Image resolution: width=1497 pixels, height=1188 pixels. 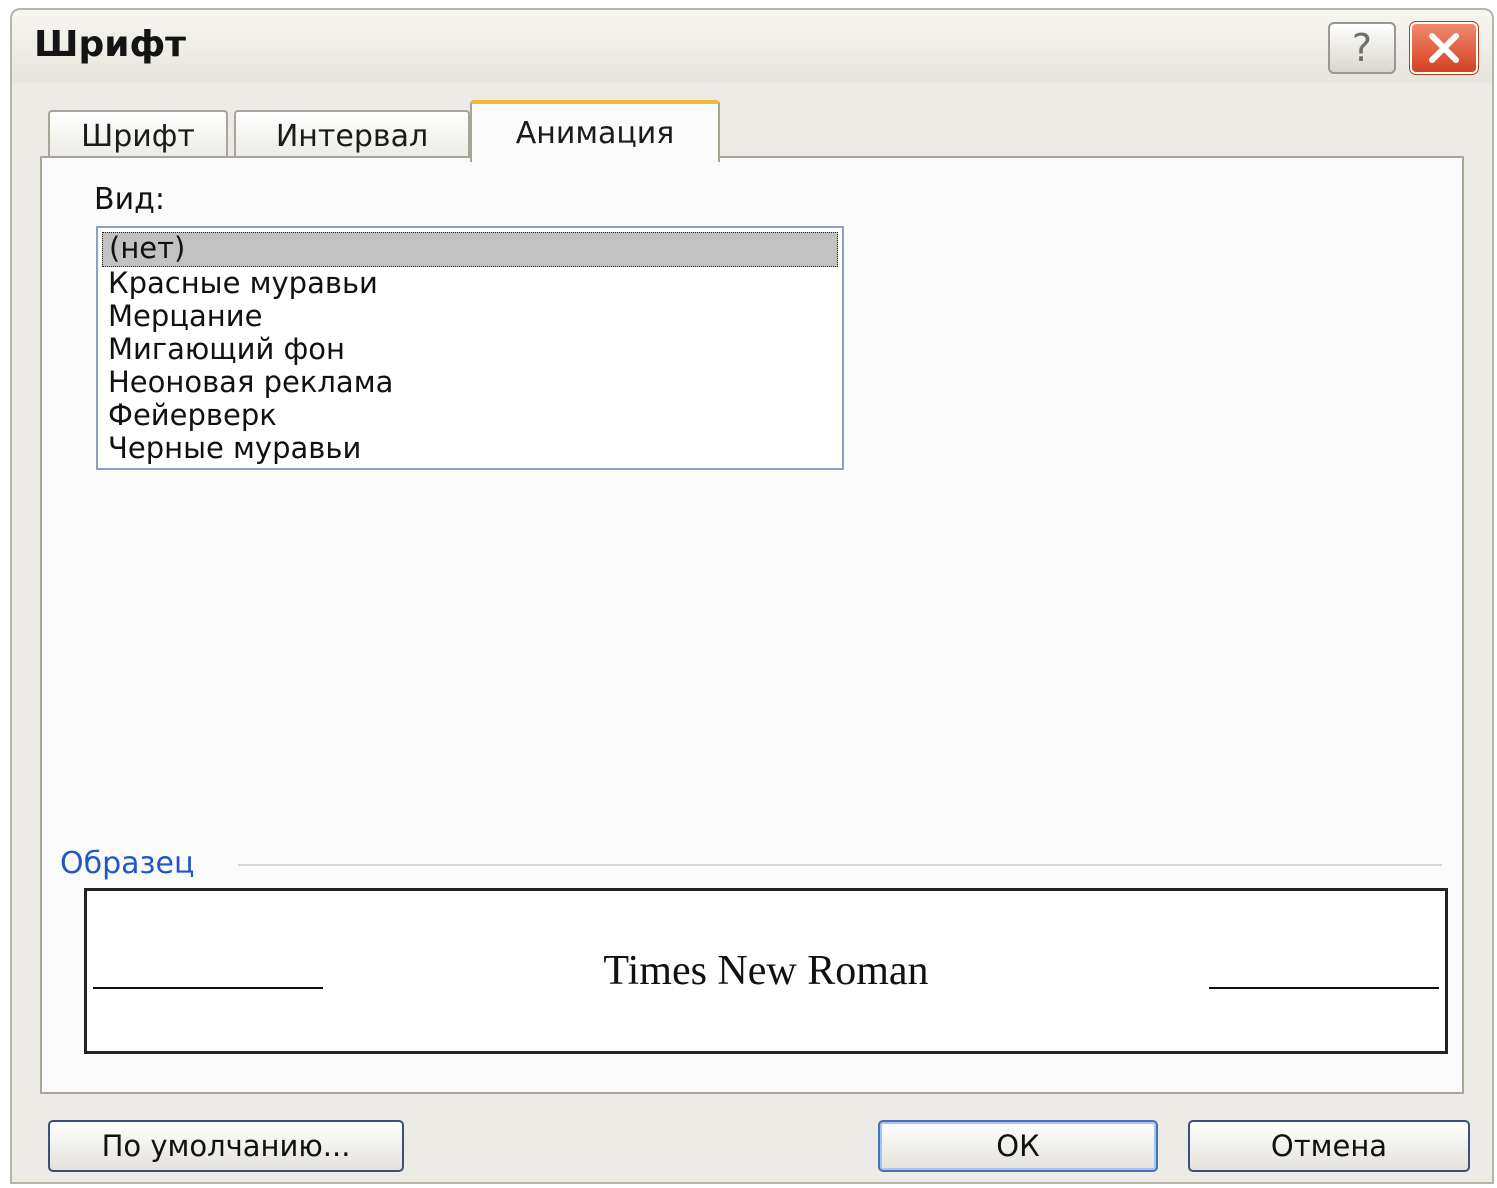 I want to click on list-item: Неоновая реклама, so click(x=470, y=382).